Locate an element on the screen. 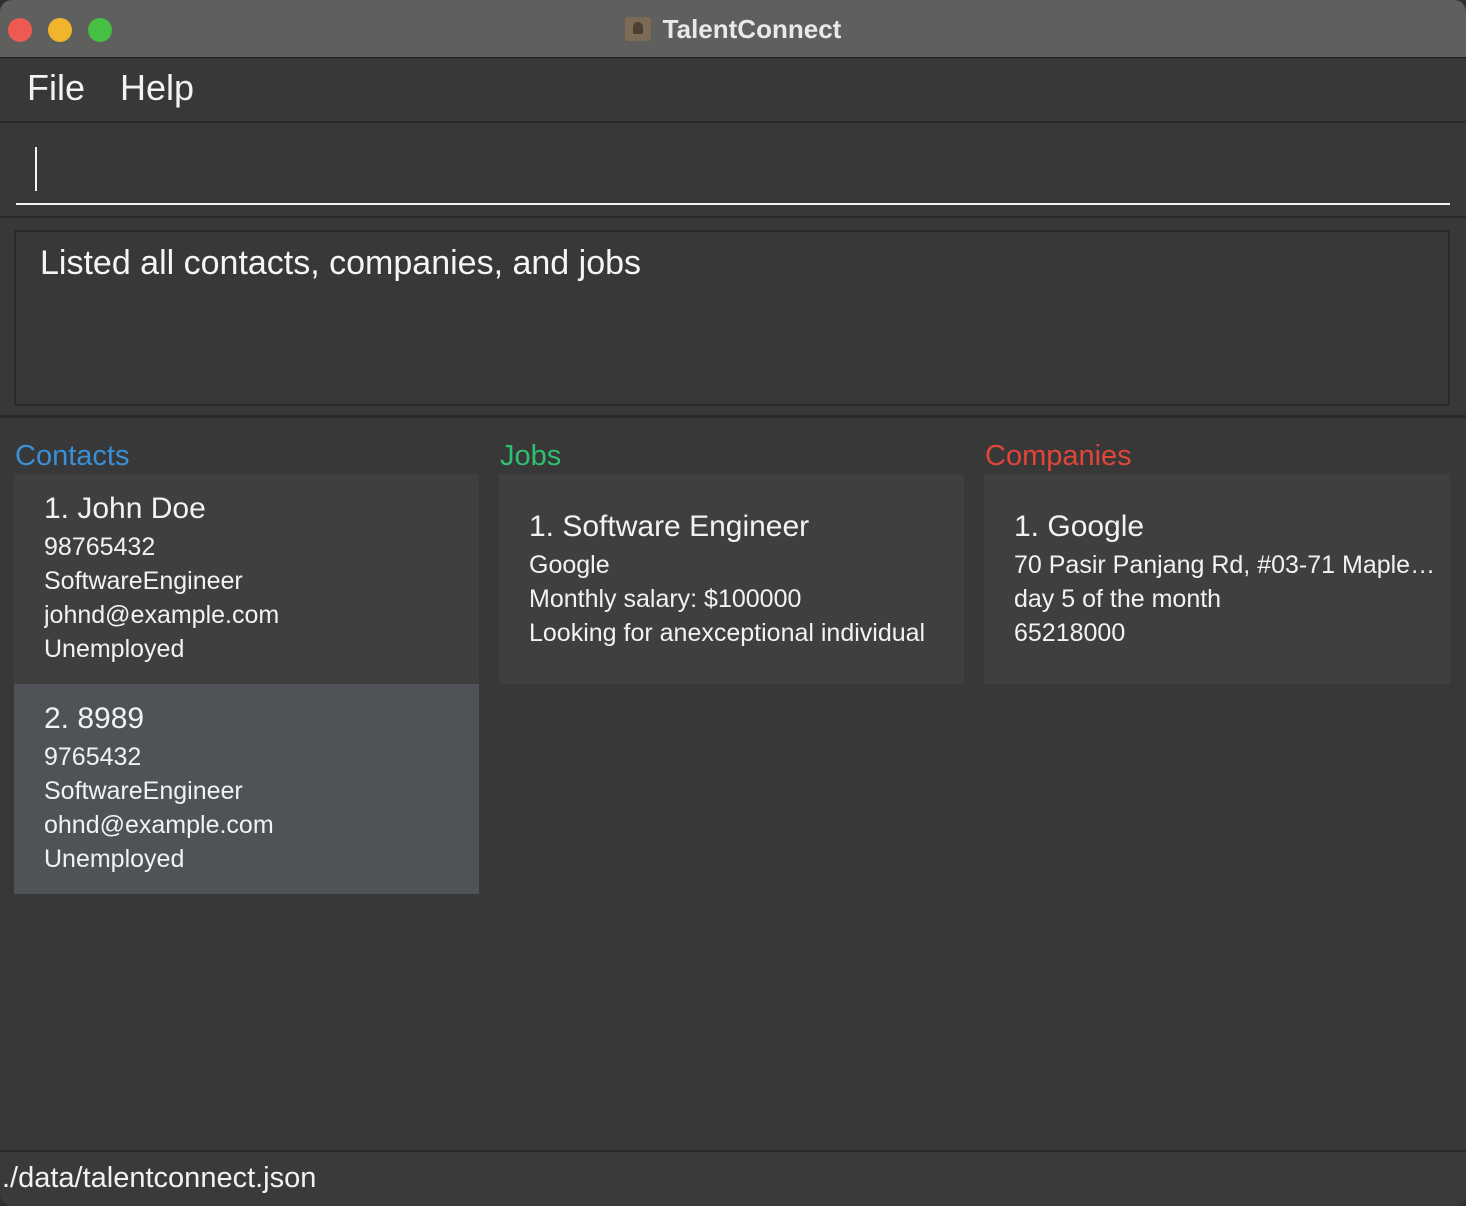  result-display: Listed all contacts, companies, and jobs is located at coordinates (732, 318).